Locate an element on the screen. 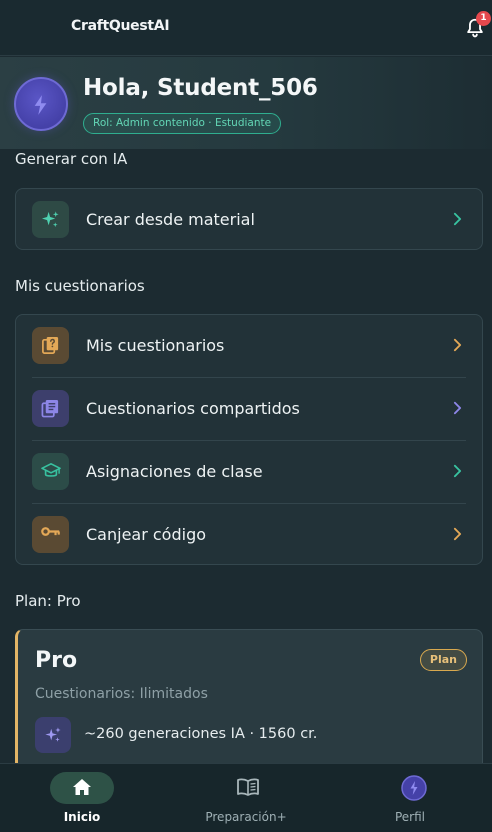 This screenshot has height=832, width=492. quiz-menu-item-redeem-code: Canjear código is located at coordinates (249, 535).